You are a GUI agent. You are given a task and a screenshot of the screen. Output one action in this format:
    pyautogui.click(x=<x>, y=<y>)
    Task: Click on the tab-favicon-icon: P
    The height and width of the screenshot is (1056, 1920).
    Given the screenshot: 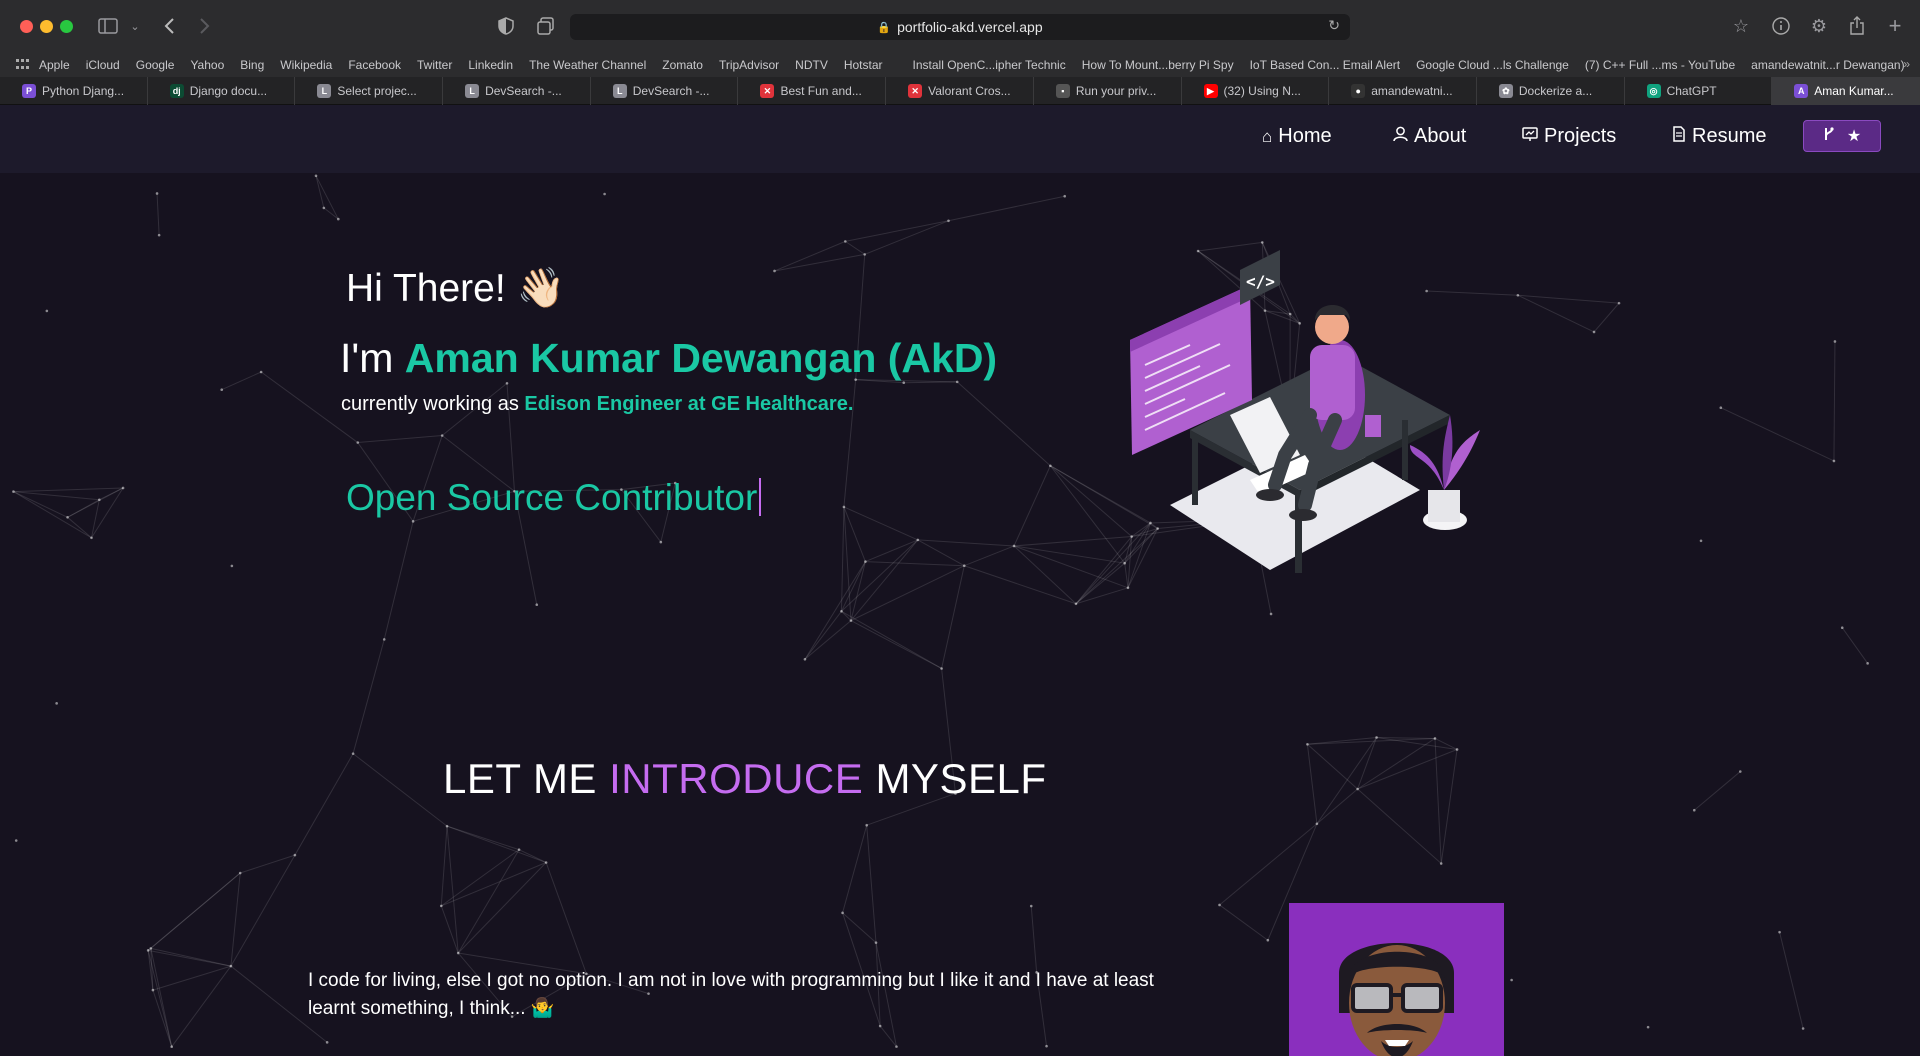 What is the action you would take?
    pyautogui.click(x=29, y=91)
    